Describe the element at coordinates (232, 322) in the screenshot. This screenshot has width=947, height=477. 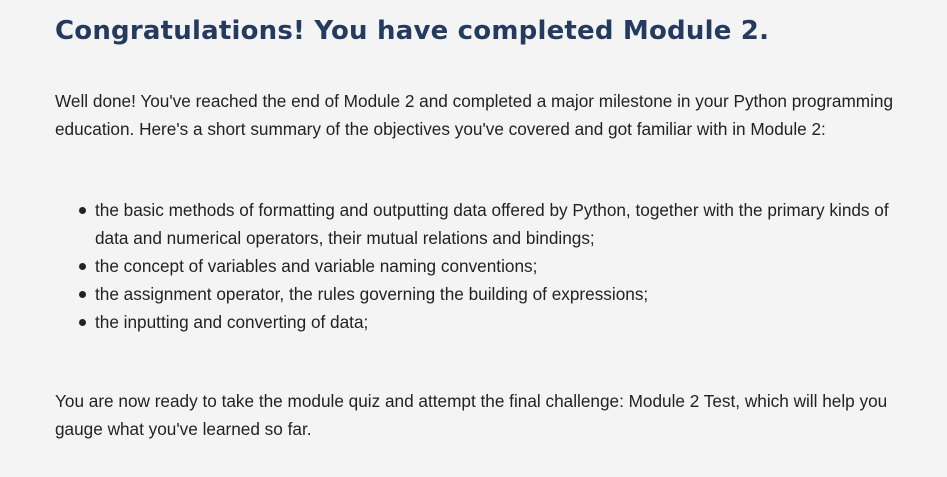
I see `list-item-text: the inputting and converting of data;` at that location.